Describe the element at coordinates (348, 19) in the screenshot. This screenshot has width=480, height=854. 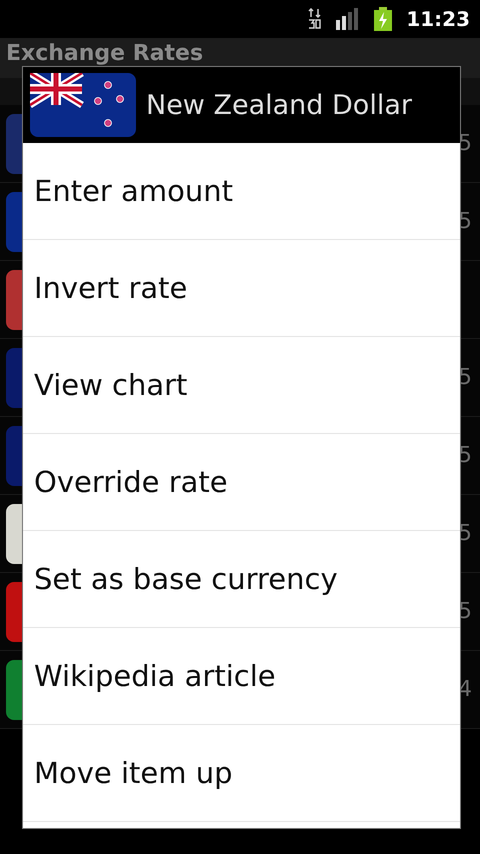
I see `signal-icon` at that location.